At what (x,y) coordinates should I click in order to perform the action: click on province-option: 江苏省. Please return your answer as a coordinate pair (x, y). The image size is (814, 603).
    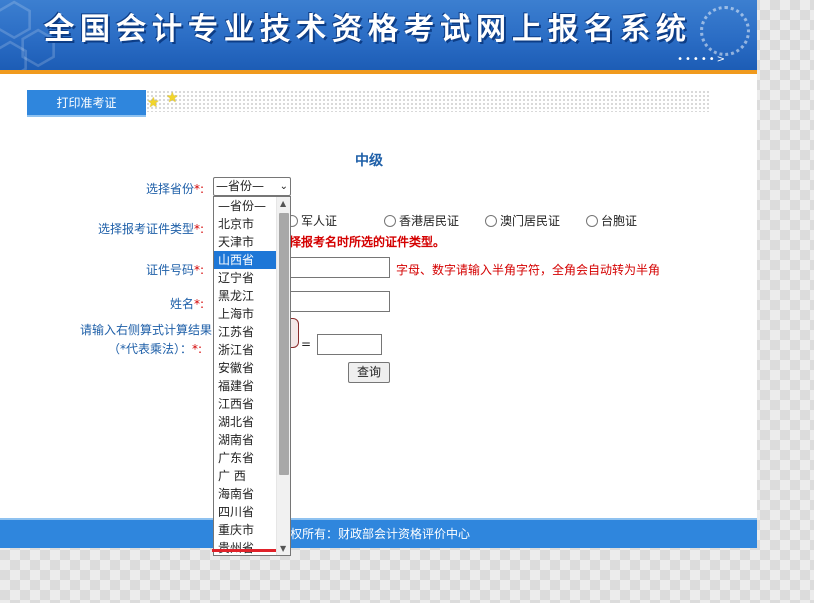
    Looking at the image, I should click on (245, 332).